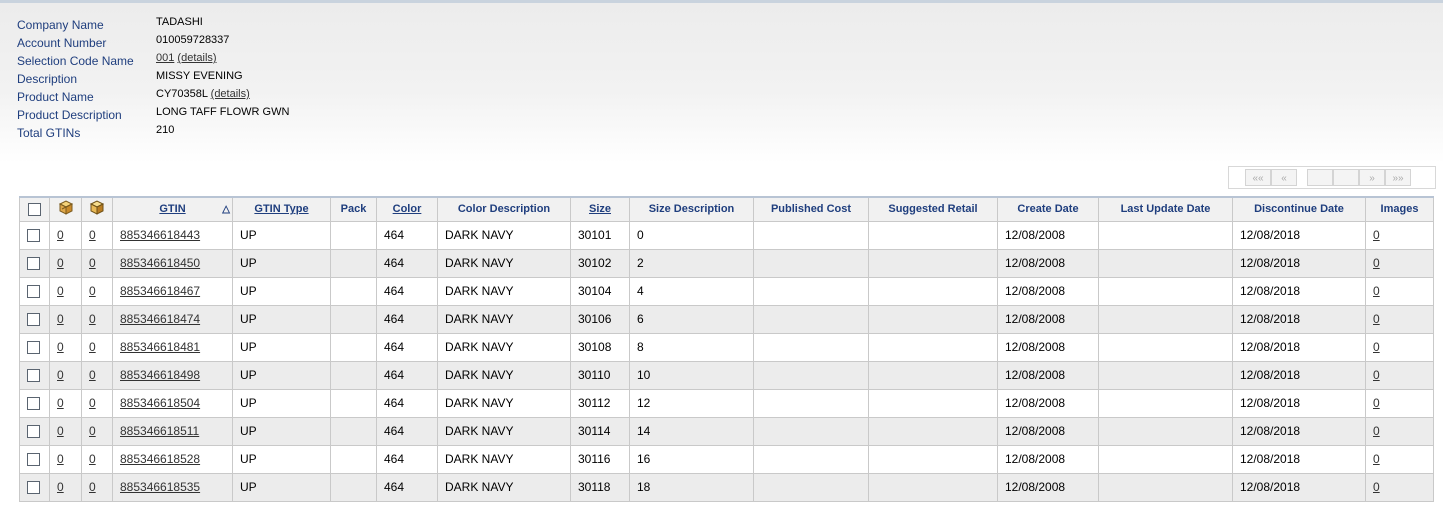 The height and width of the screenshot is (525, 1443). I want to click on product-description-value: LONG TAFF FLOWR GWN, so click(223, 112).